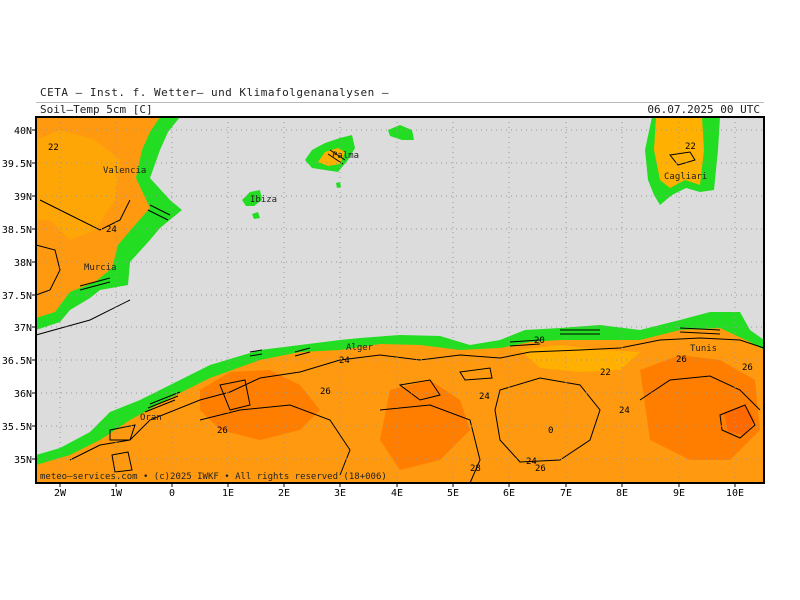 This screenshot has height=600, width=800. What do you see at coordinates (453, 493) in the screenshot?
I see `lon-tick: 5E` at bounding box center [453, 493].